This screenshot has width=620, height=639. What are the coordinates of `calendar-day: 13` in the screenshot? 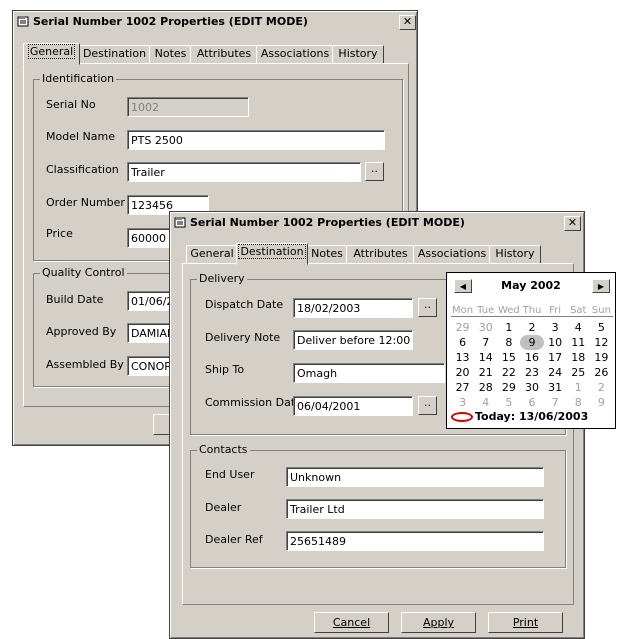 It's located at (462, 357).